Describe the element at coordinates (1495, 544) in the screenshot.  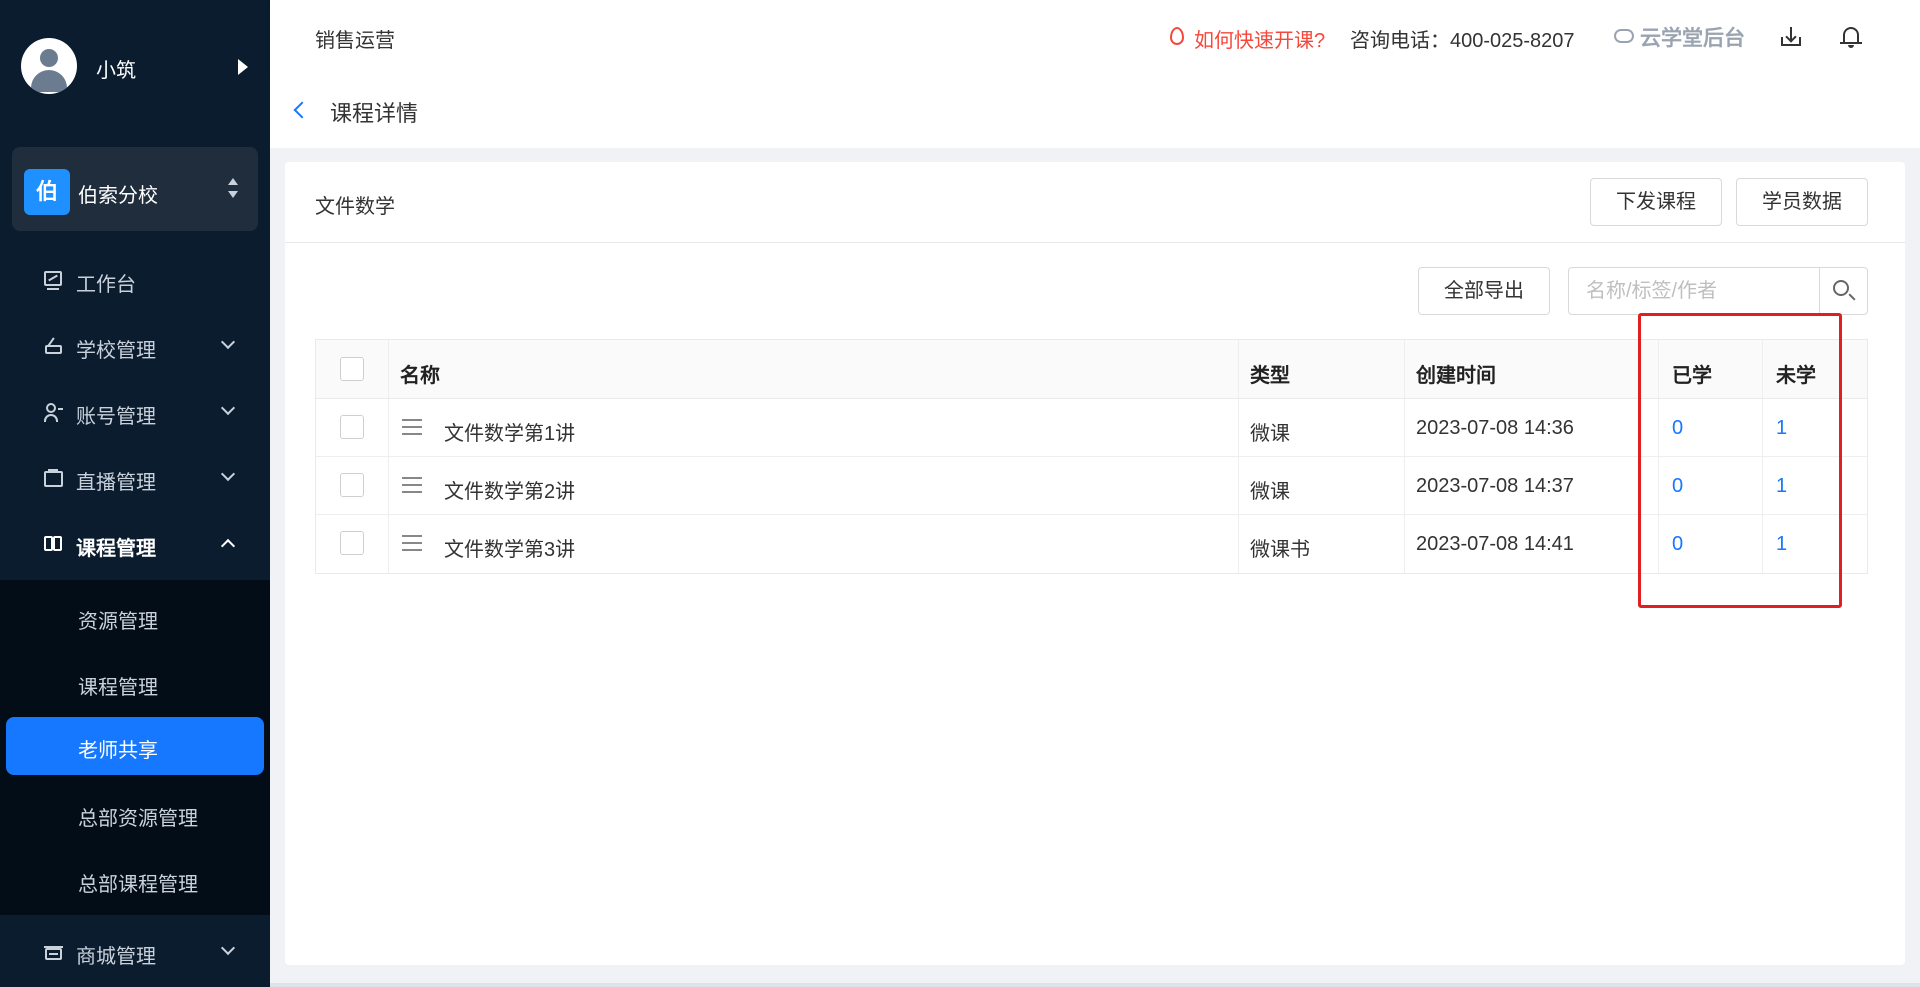
I see `lesson-created: 2023-07-08 14:41` at that location.